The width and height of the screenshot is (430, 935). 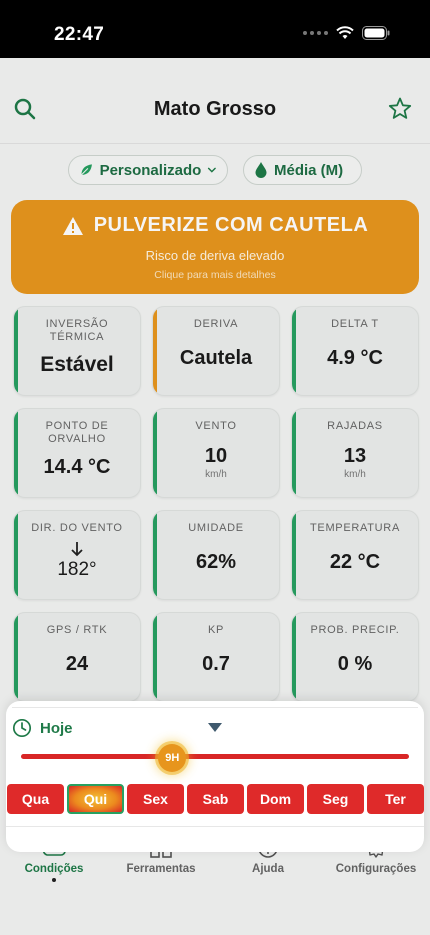 I want to click on card-value: 22 °C, so click(x=355, y=562).